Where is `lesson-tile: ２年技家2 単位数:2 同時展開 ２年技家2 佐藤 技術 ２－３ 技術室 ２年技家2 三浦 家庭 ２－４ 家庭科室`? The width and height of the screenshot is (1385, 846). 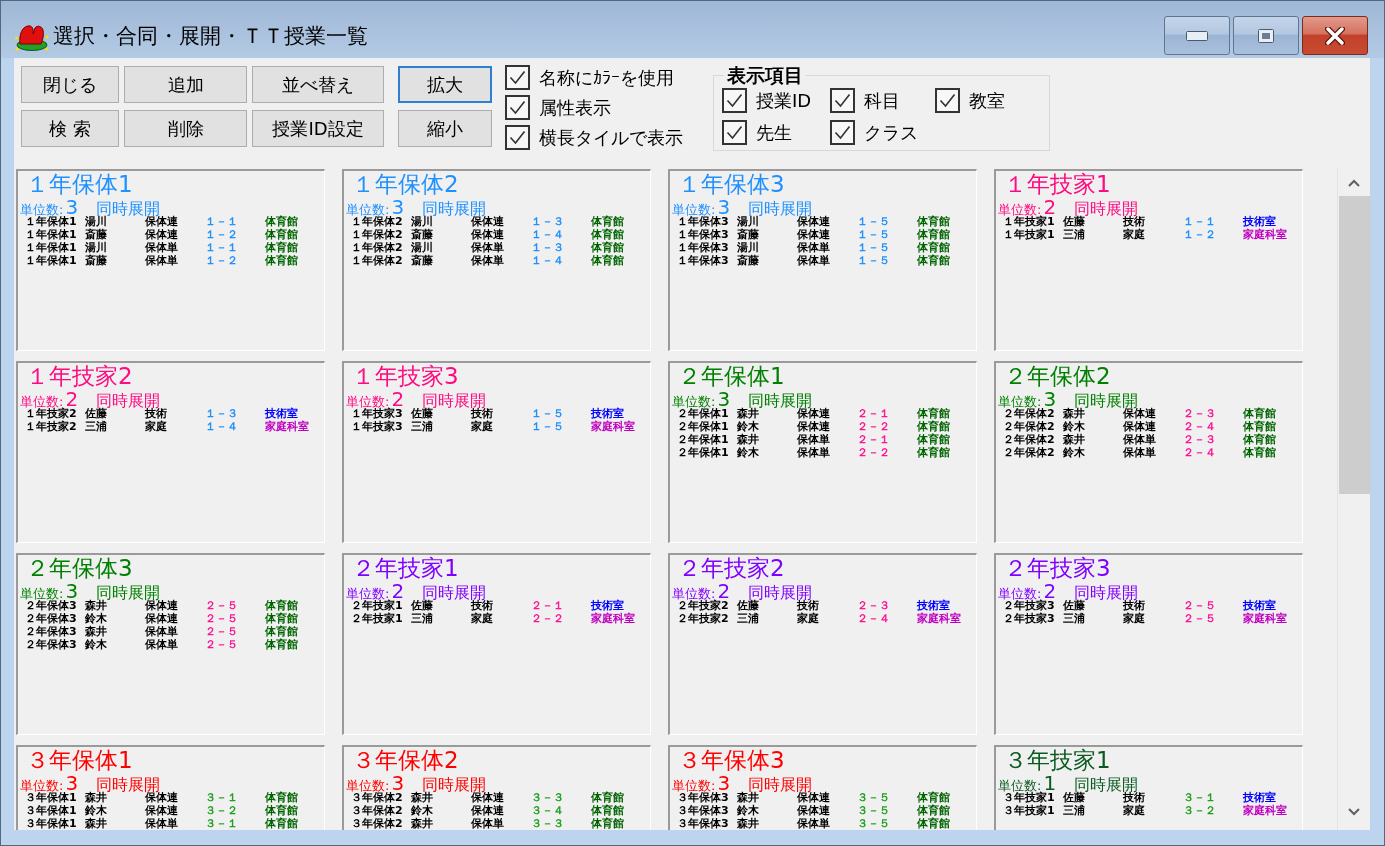 lesson-tile: ２年技家2 単位数:2 同時展開 ２年技家2 佐藤 技術 ２－３ 技術室 ２年技家2 三浦 家庭 ２－４ 家庭科室 is located at coordinates (822, 644).